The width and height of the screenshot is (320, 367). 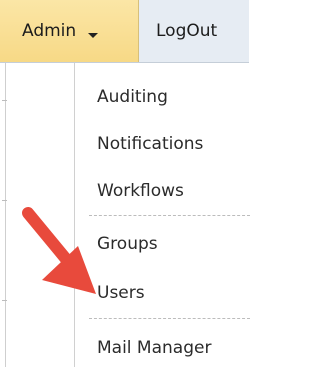 What do you see at coordinates (127, 244) in the screenshot?
I see `menu-item-groups: Groups` at bounding box center [127, 244].